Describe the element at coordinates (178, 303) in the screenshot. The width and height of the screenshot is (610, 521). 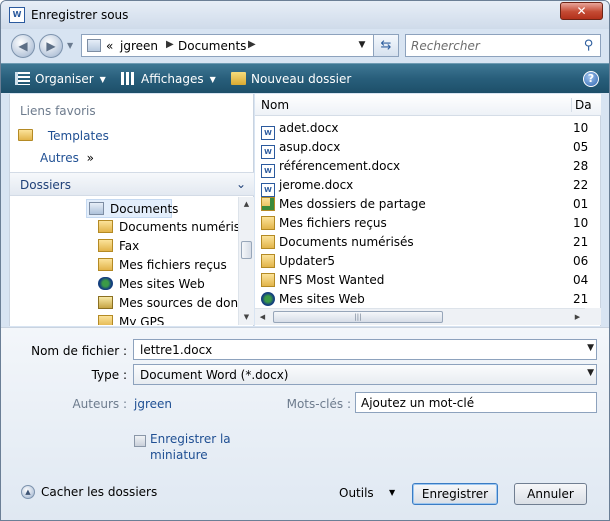
I see `tree-item-label: Mes sources de données` at that location.